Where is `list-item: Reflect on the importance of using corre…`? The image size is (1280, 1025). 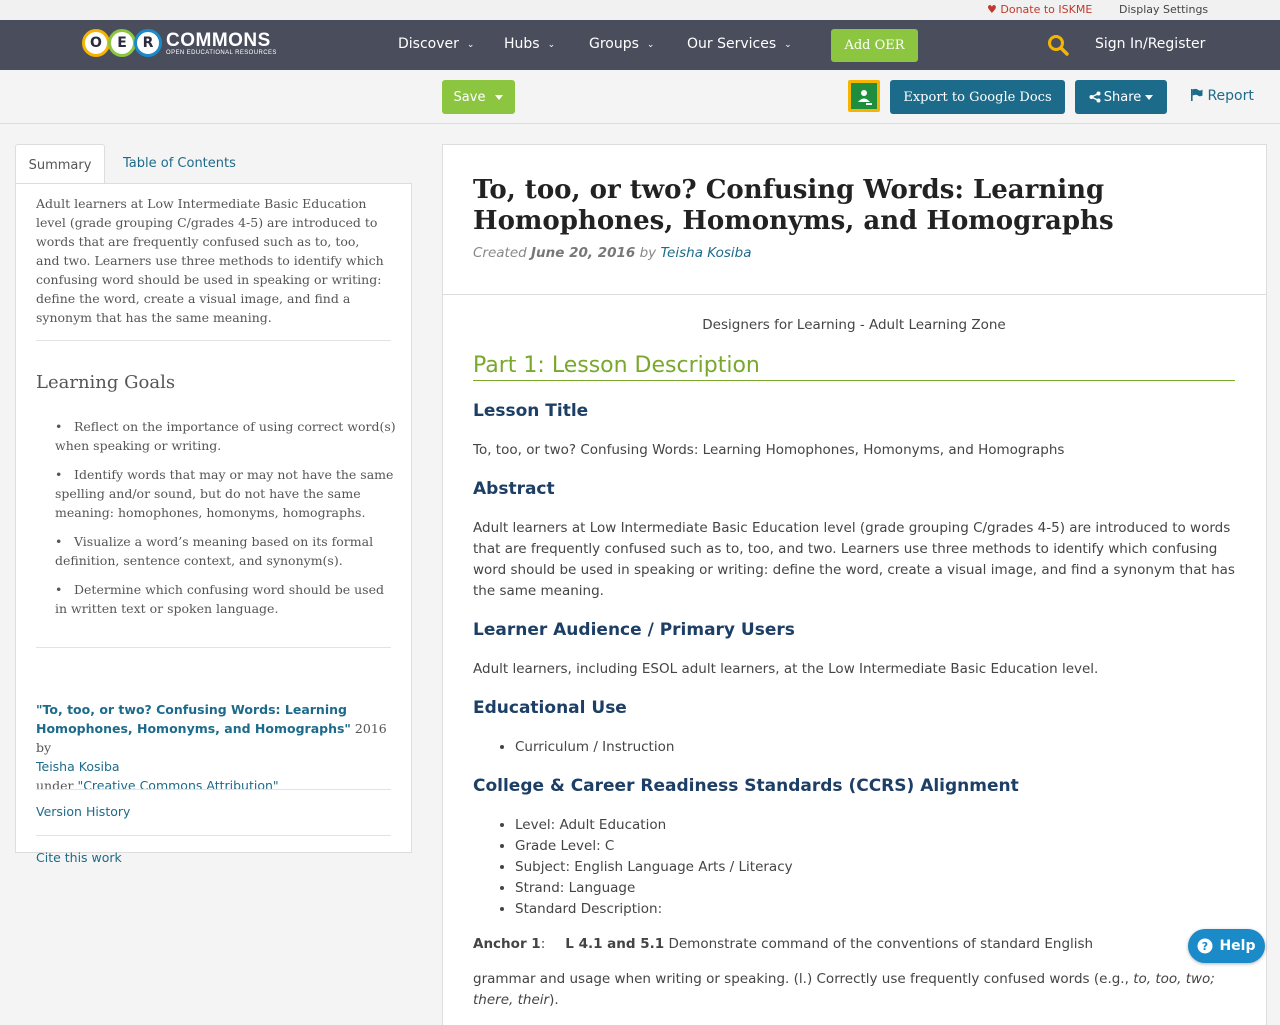
list-item: Reflect on the importance of using corre… is located at coordinates (216, 436).